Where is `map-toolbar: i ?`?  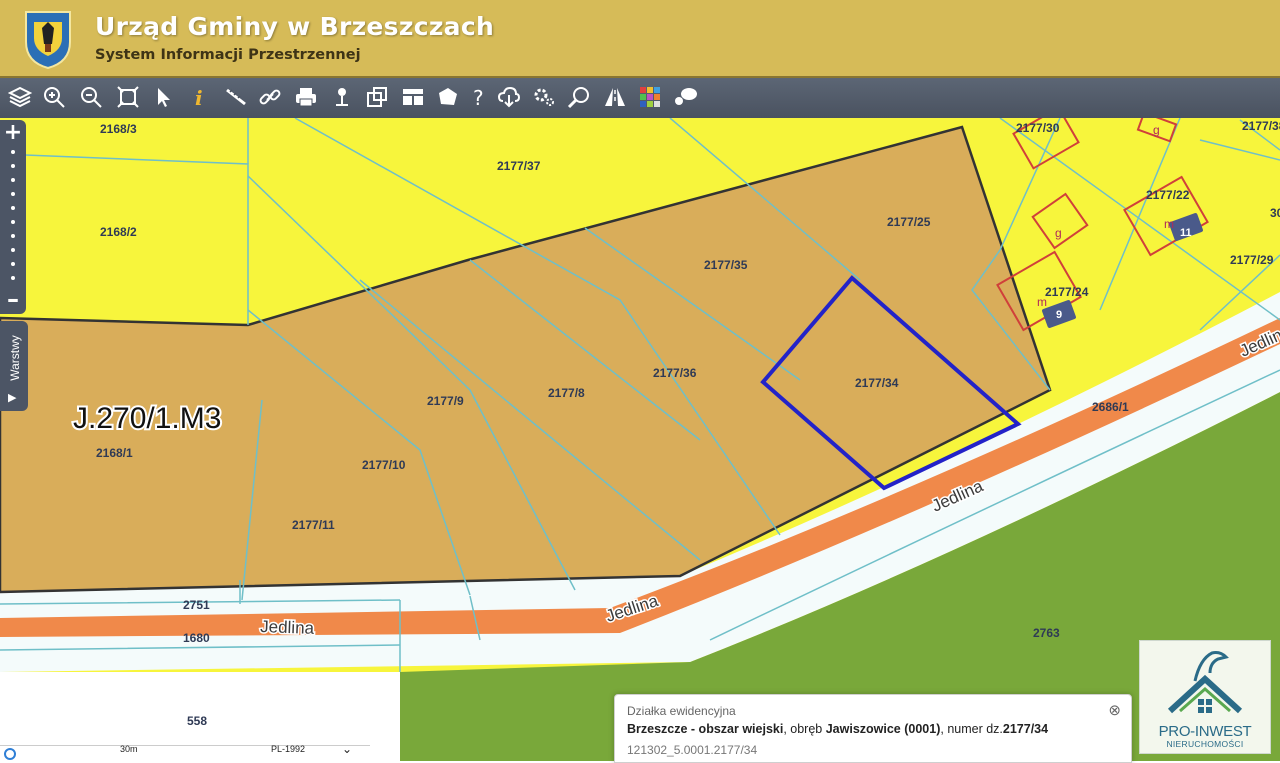
map-toolbar: i ? is located at coordinates (640, 98).